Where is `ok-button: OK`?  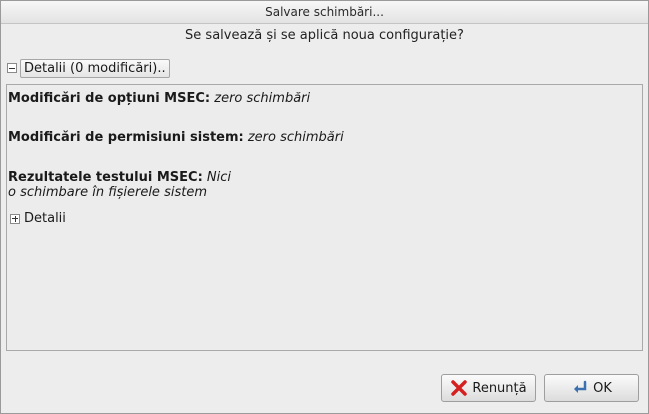 ok-button: OK is located at coordinates (591, 388).